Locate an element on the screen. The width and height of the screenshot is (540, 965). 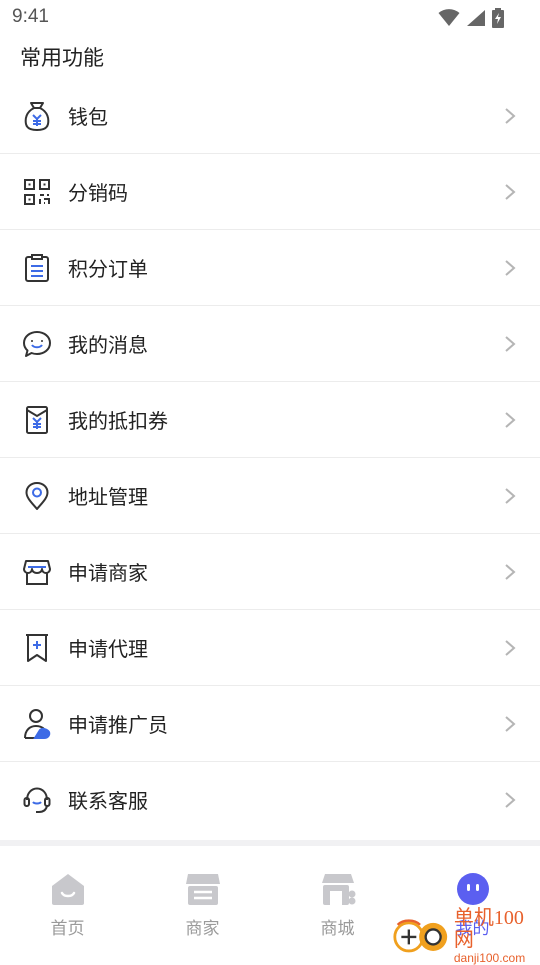
menu-item-distribution-code: 分销码 is located at coordinates (270, 192).